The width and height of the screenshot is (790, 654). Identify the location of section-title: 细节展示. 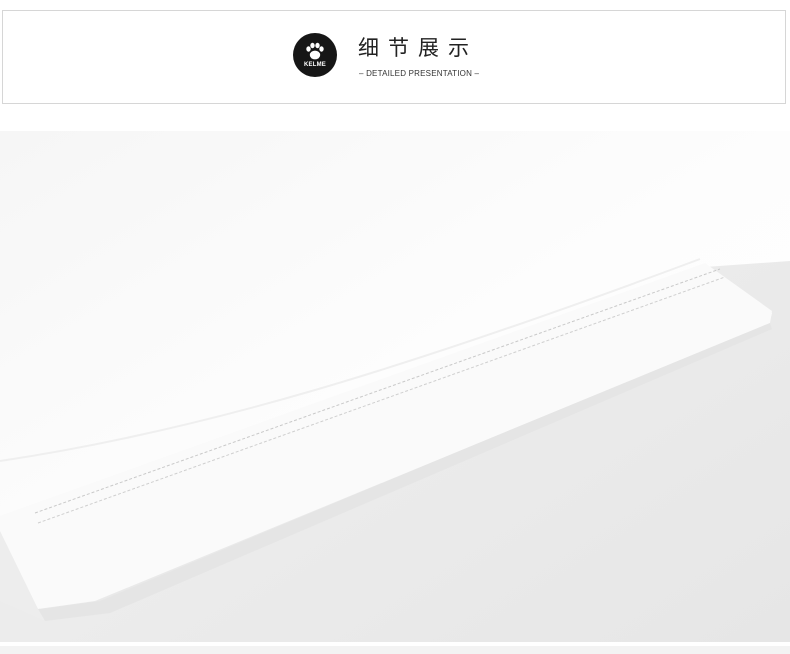
(418, 48).